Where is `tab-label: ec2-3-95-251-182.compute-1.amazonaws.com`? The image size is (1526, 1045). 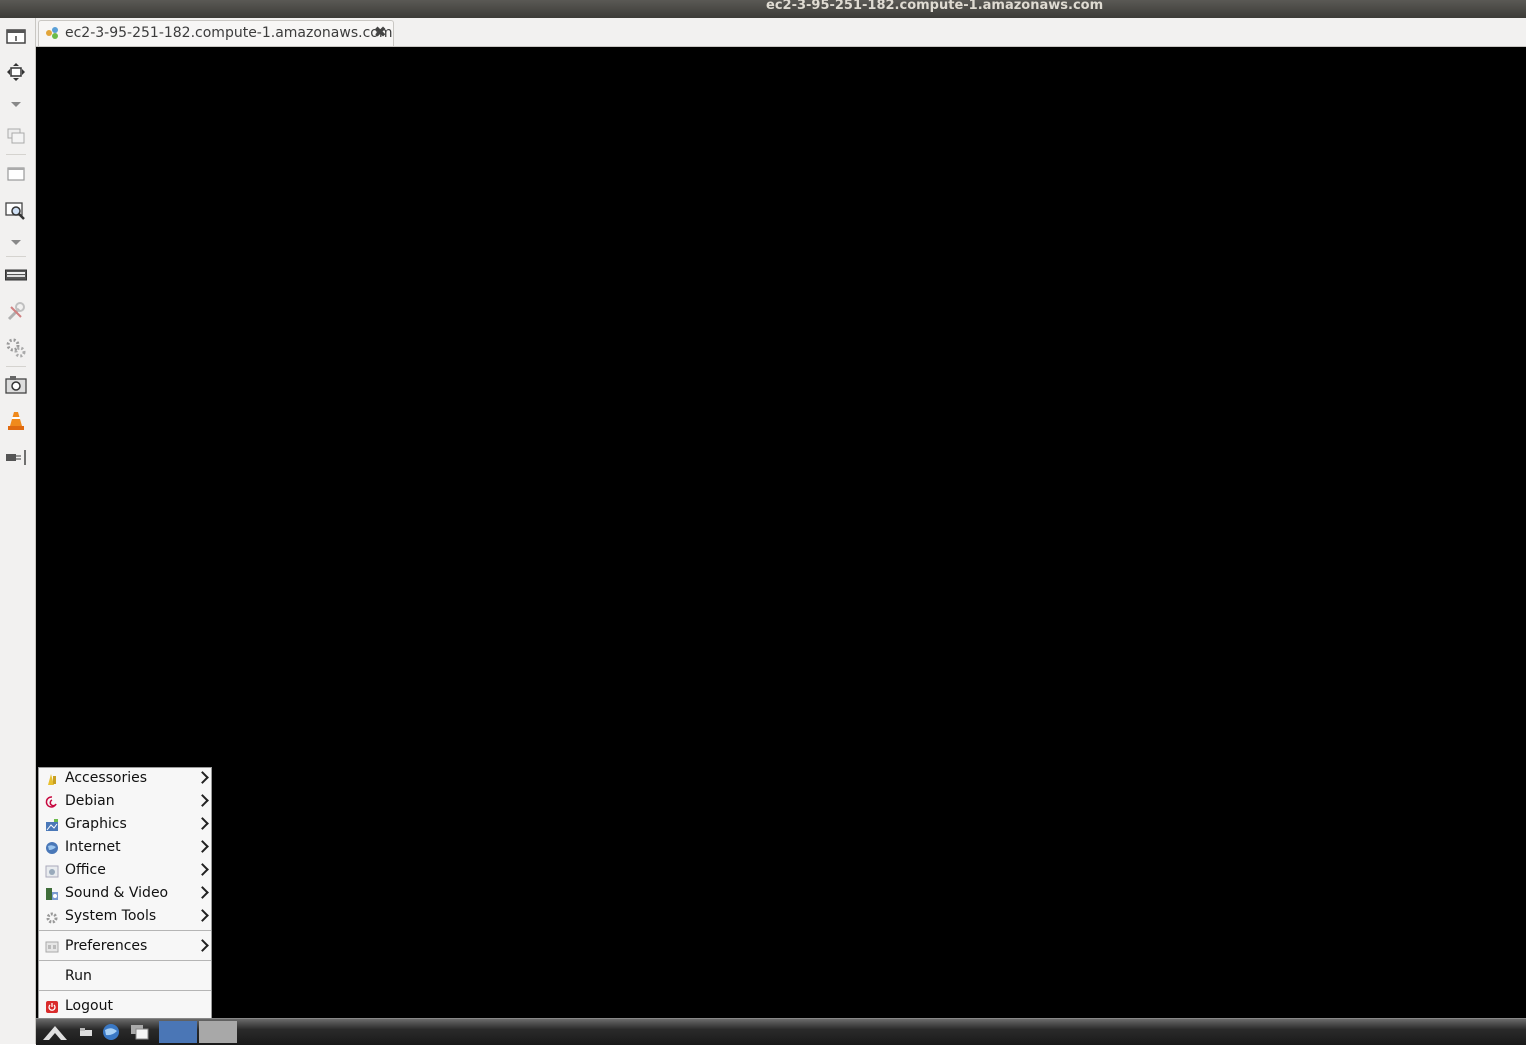 tab-label: ec2-3-95-251-182.compute-1.amazonaws.com is located at coordinates (229, 33).